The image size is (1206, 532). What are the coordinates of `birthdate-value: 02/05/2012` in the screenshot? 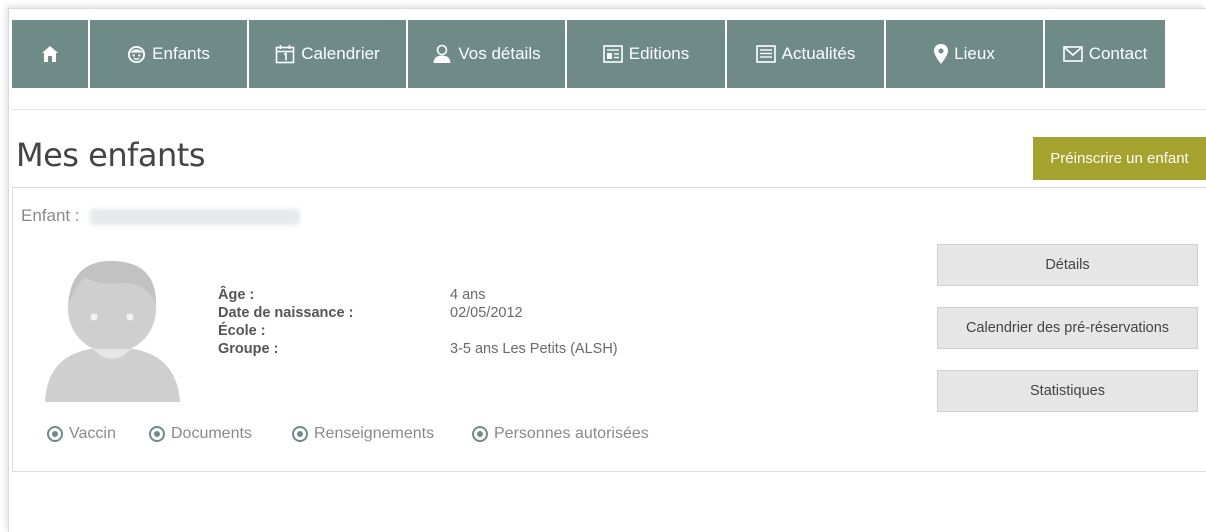 It's located at (486, 313).